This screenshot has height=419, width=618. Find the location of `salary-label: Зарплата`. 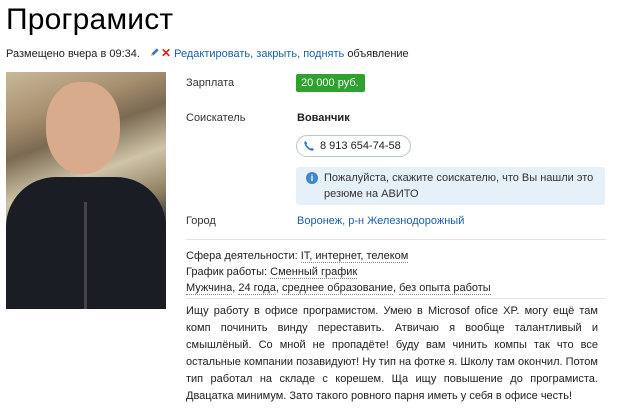

salary-label: Зарплата is located at coordinates (210, 83).